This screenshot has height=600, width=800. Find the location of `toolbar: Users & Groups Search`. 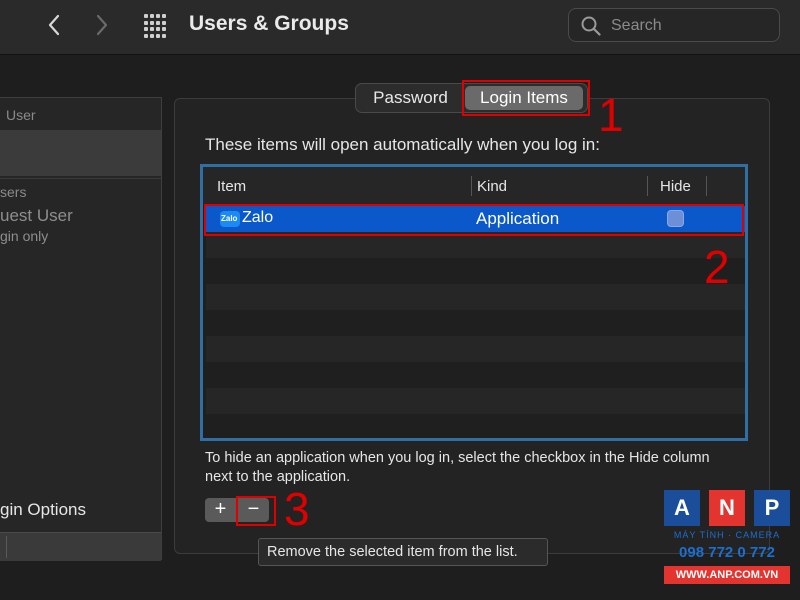

toolbar: Users & Groups Search is located at coordinates (400, 27).